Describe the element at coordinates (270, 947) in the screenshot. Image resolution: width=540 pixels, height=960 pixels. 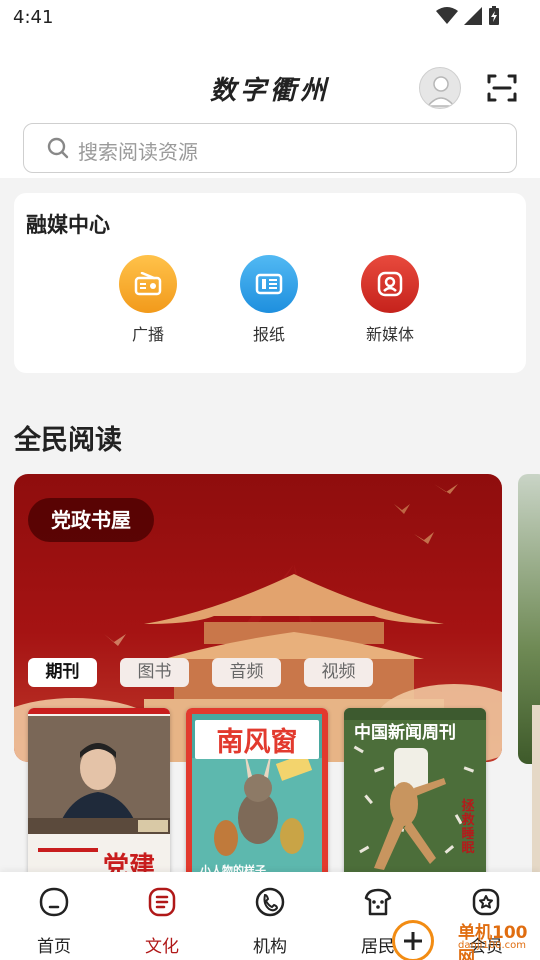
I see `nav-label: 机构` at that location.